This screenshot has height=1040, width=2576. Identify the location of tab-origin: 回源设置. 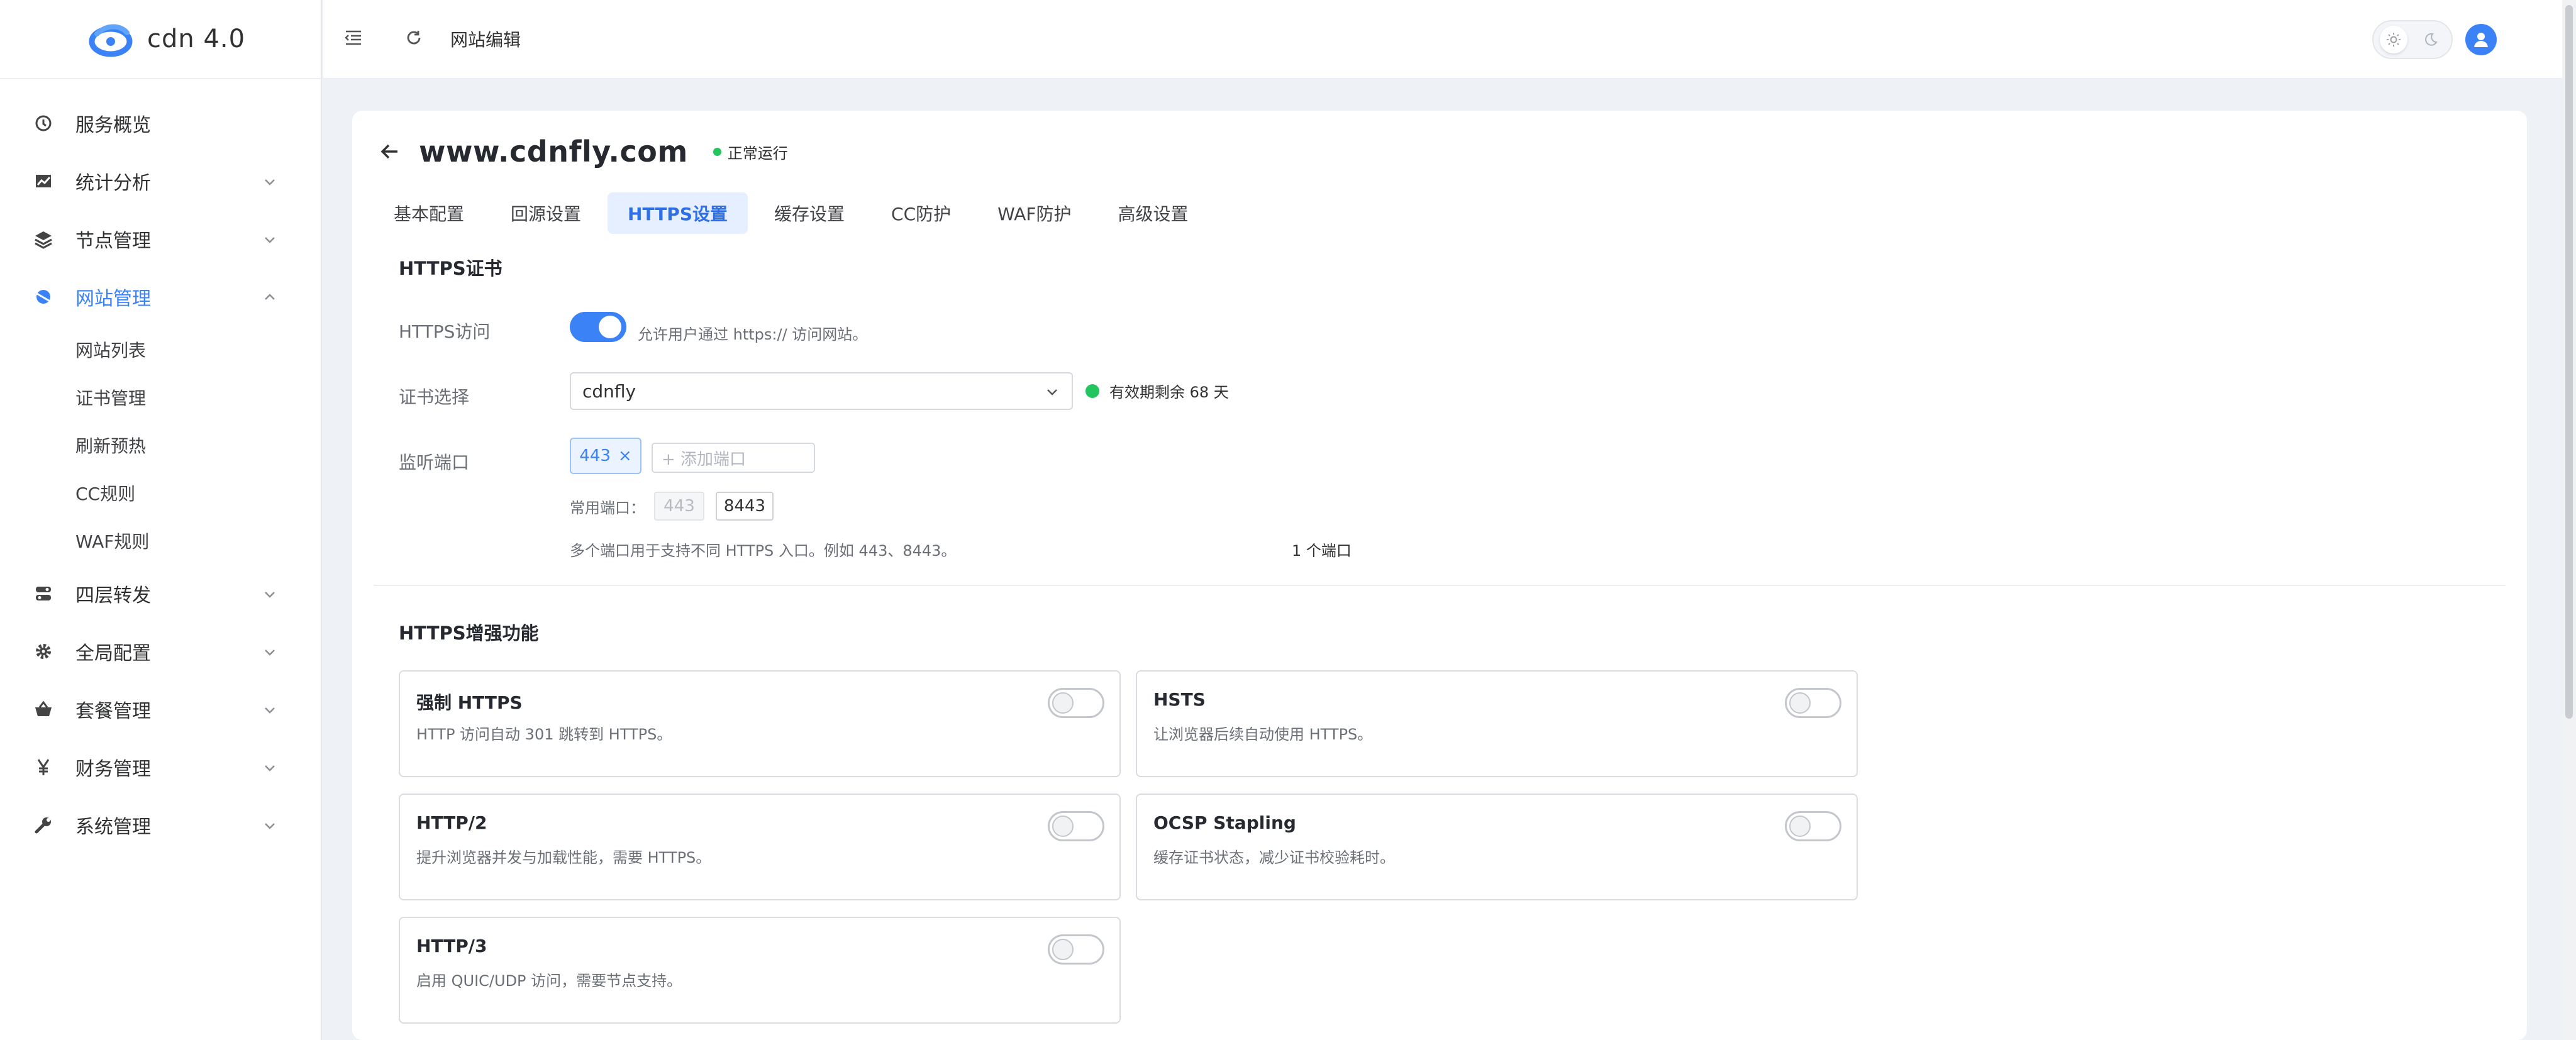
(546, 213).